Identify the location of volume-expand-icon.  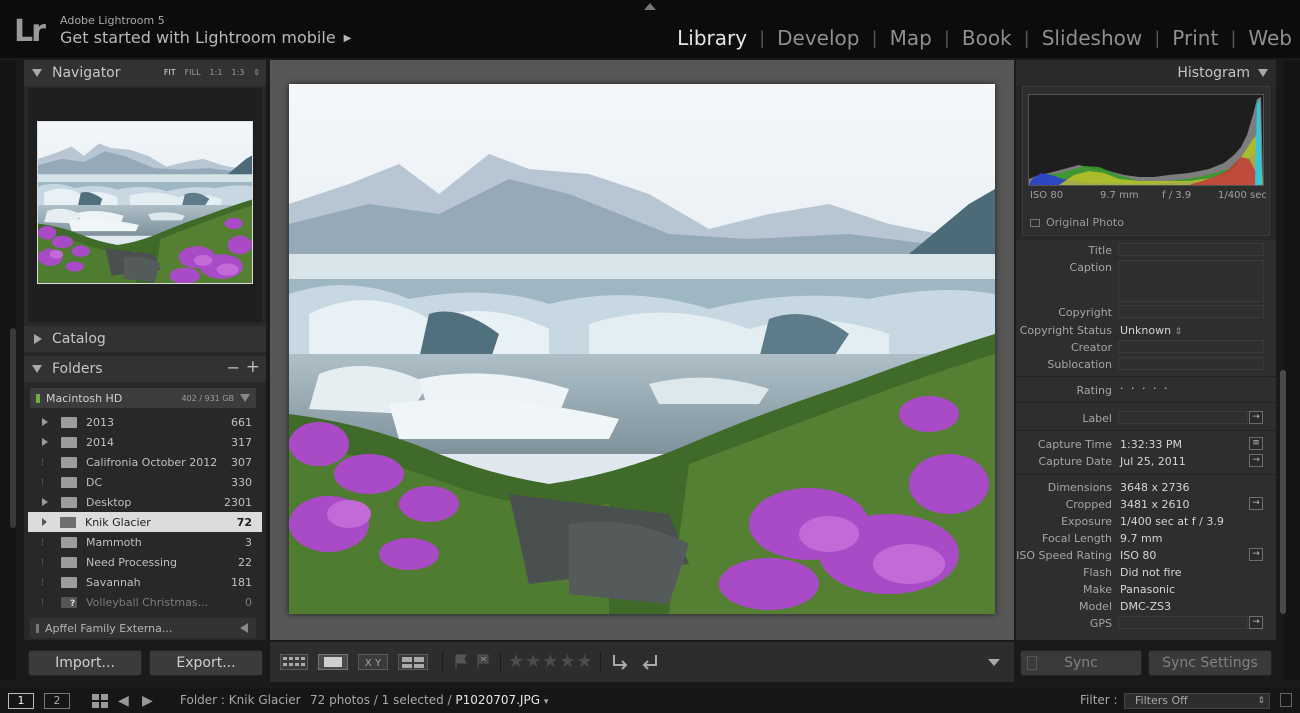
(244, 628).